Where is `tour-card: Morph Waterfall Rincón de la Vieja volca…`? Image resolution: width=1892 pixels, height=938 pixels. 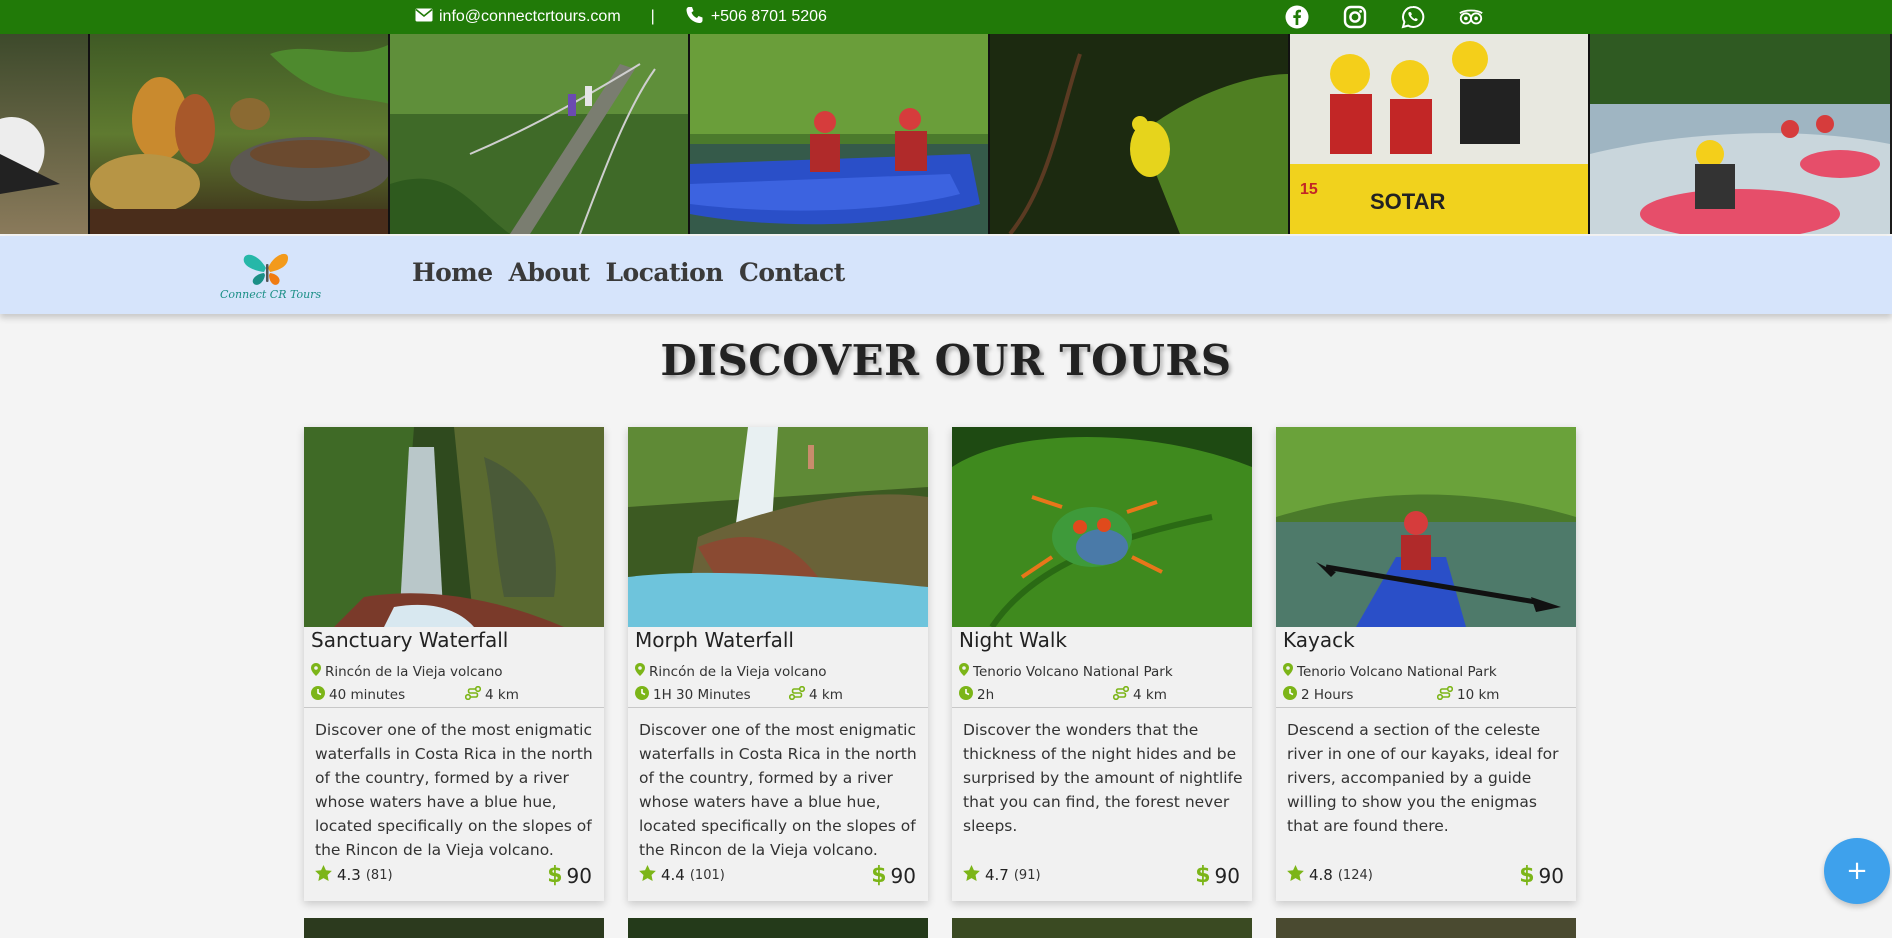
tour-card: Morph Waterfall Rincón de la Vieja volca… is located at coordinates (778, 664).